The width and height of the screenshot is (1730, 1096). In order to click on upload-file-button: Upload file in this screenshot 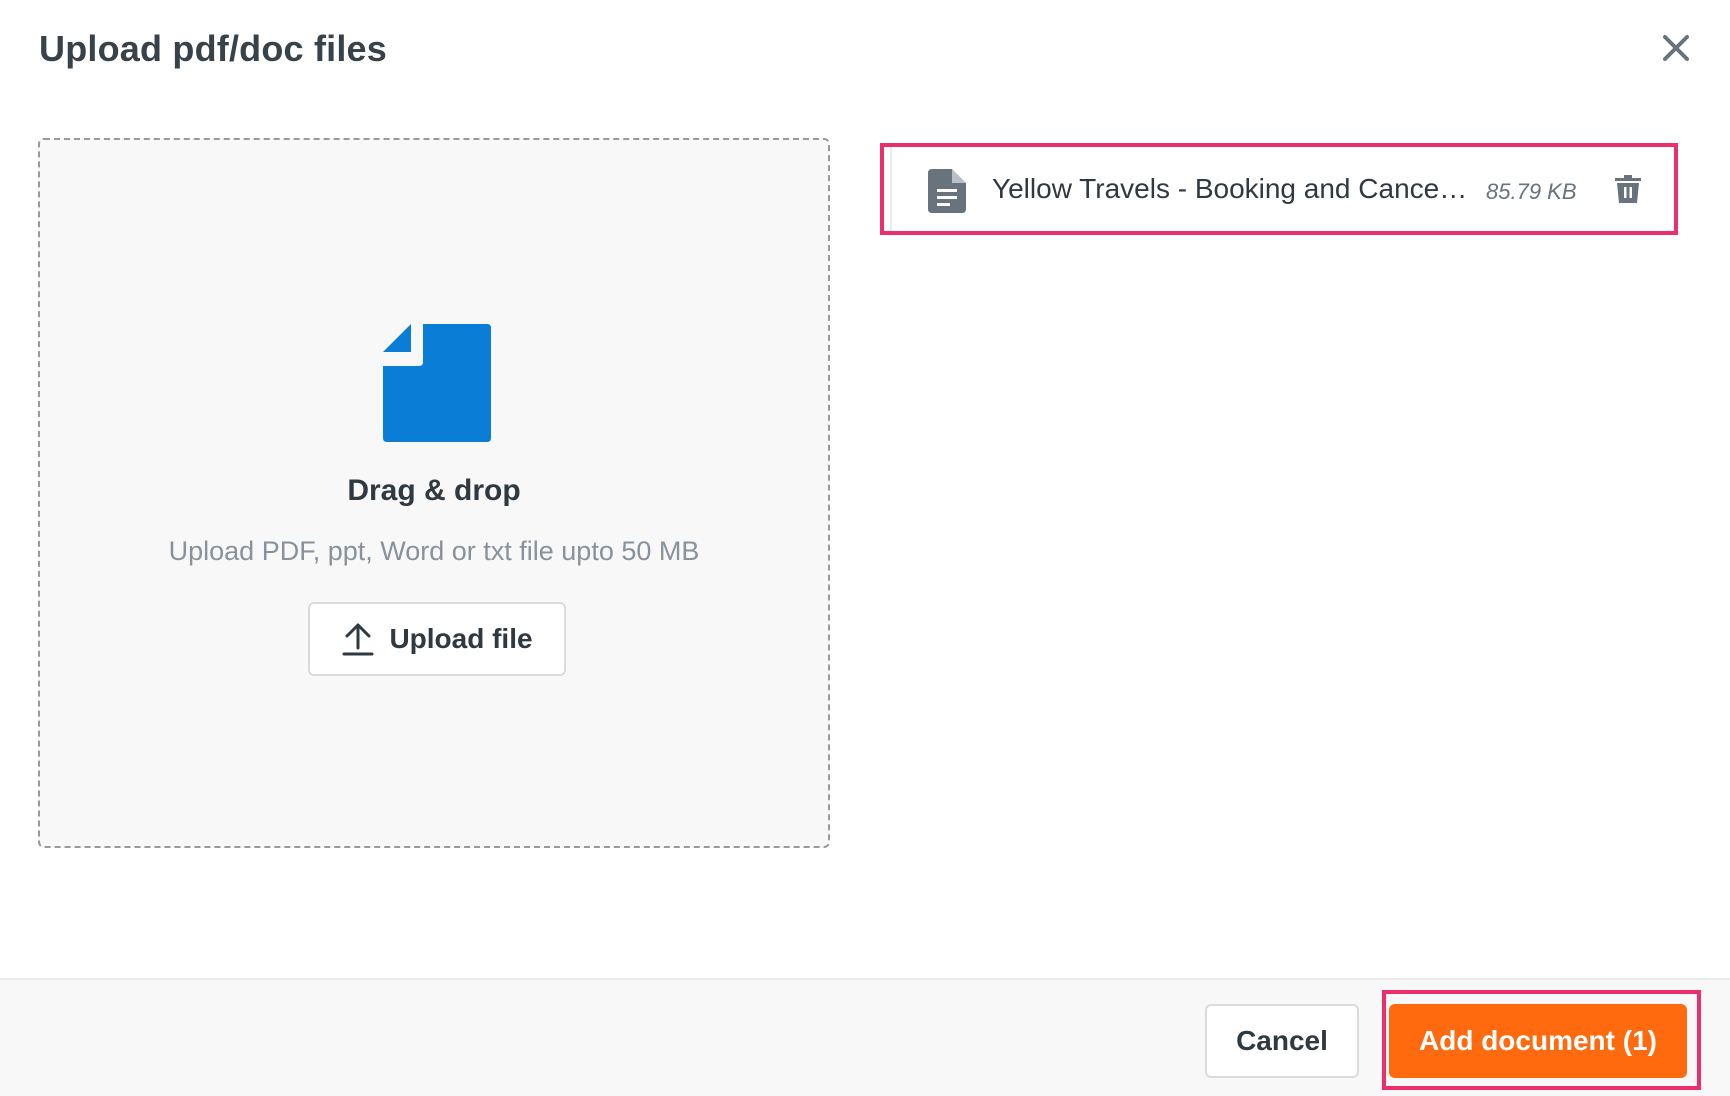, I will do `click(437, 639)`.